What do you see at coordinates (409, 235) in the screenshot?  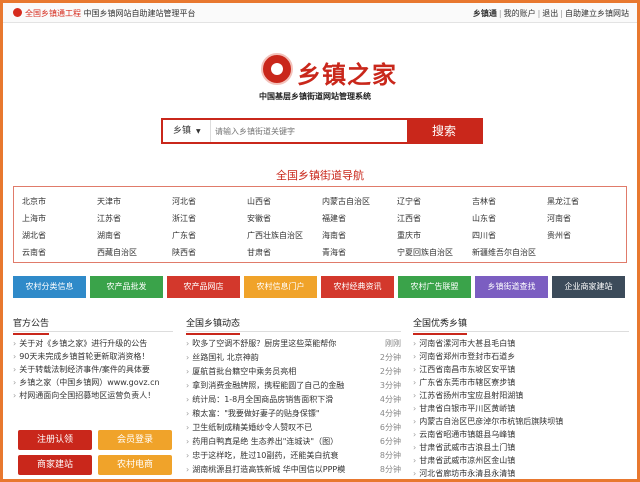 I see `region-link: 重庆市` at bounding box center [409, 235].